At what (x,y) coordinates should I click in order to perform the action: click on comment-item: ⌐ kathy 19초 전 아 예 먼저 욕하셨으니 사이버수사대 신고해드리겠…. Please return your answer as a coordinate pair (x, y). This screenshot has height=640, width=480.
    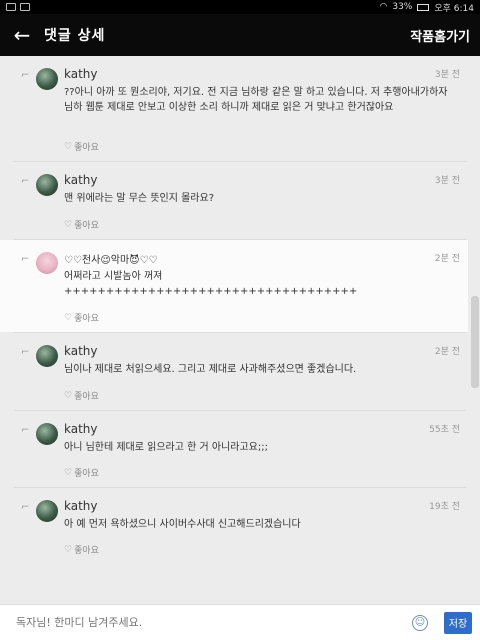
    Looking at the image, I should click on (234, 526).